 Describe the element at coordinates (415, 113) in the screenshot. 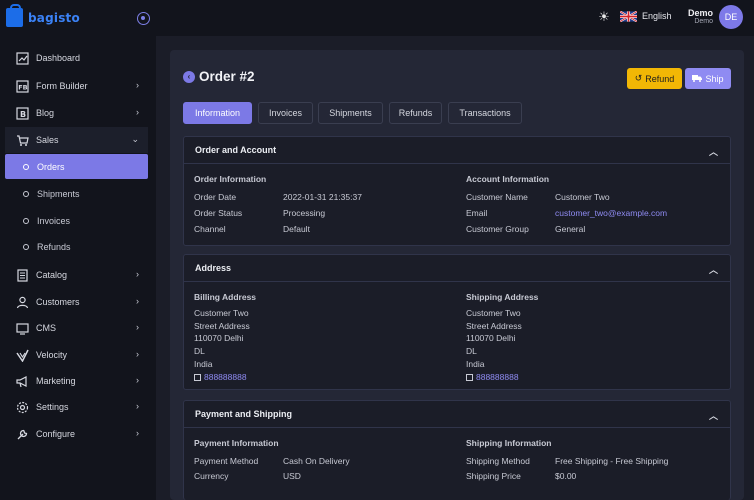

I see `tab-refunds: Refunds` at that location.